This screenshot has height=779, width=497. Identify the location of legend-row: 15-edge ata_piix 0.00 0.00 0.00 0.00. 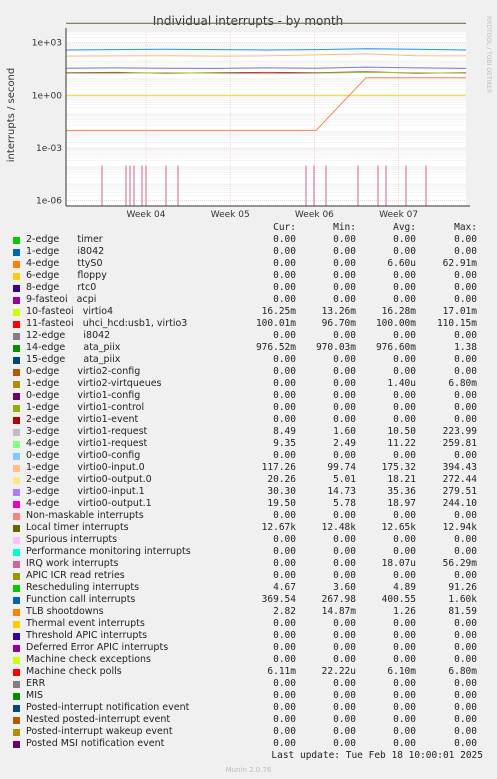
(252, 360).